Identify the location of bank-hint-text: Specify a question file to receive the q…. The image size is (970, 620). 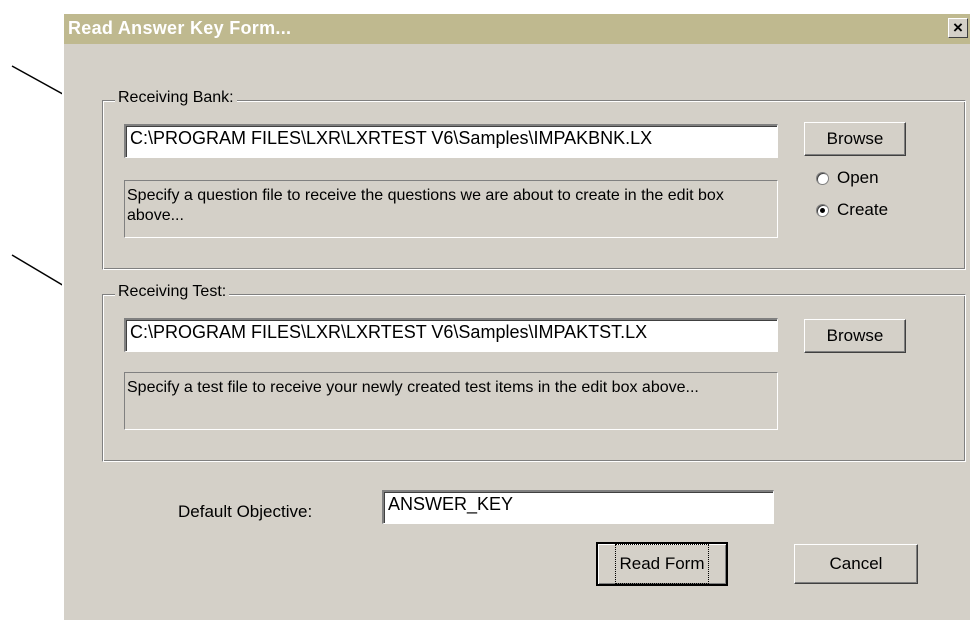
(451, 209).